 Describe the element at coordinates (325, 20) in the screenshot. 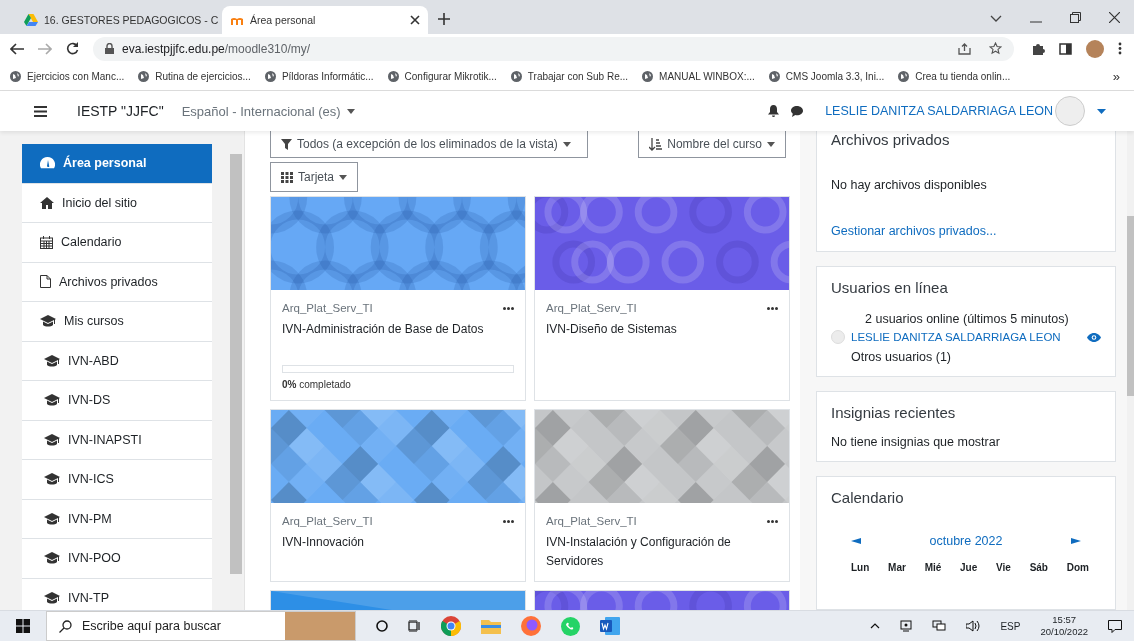

I see `browser-tab: Área personal` at that location.